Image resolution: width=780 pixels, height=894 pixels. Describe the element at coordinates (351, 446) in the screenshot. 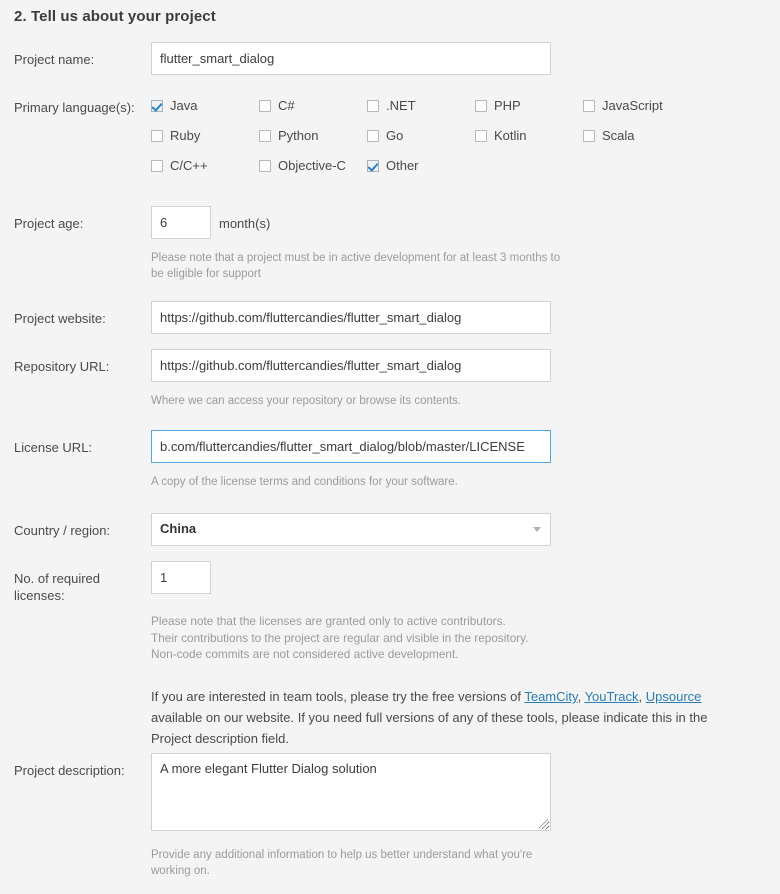

I see `license-url-input` at that location.